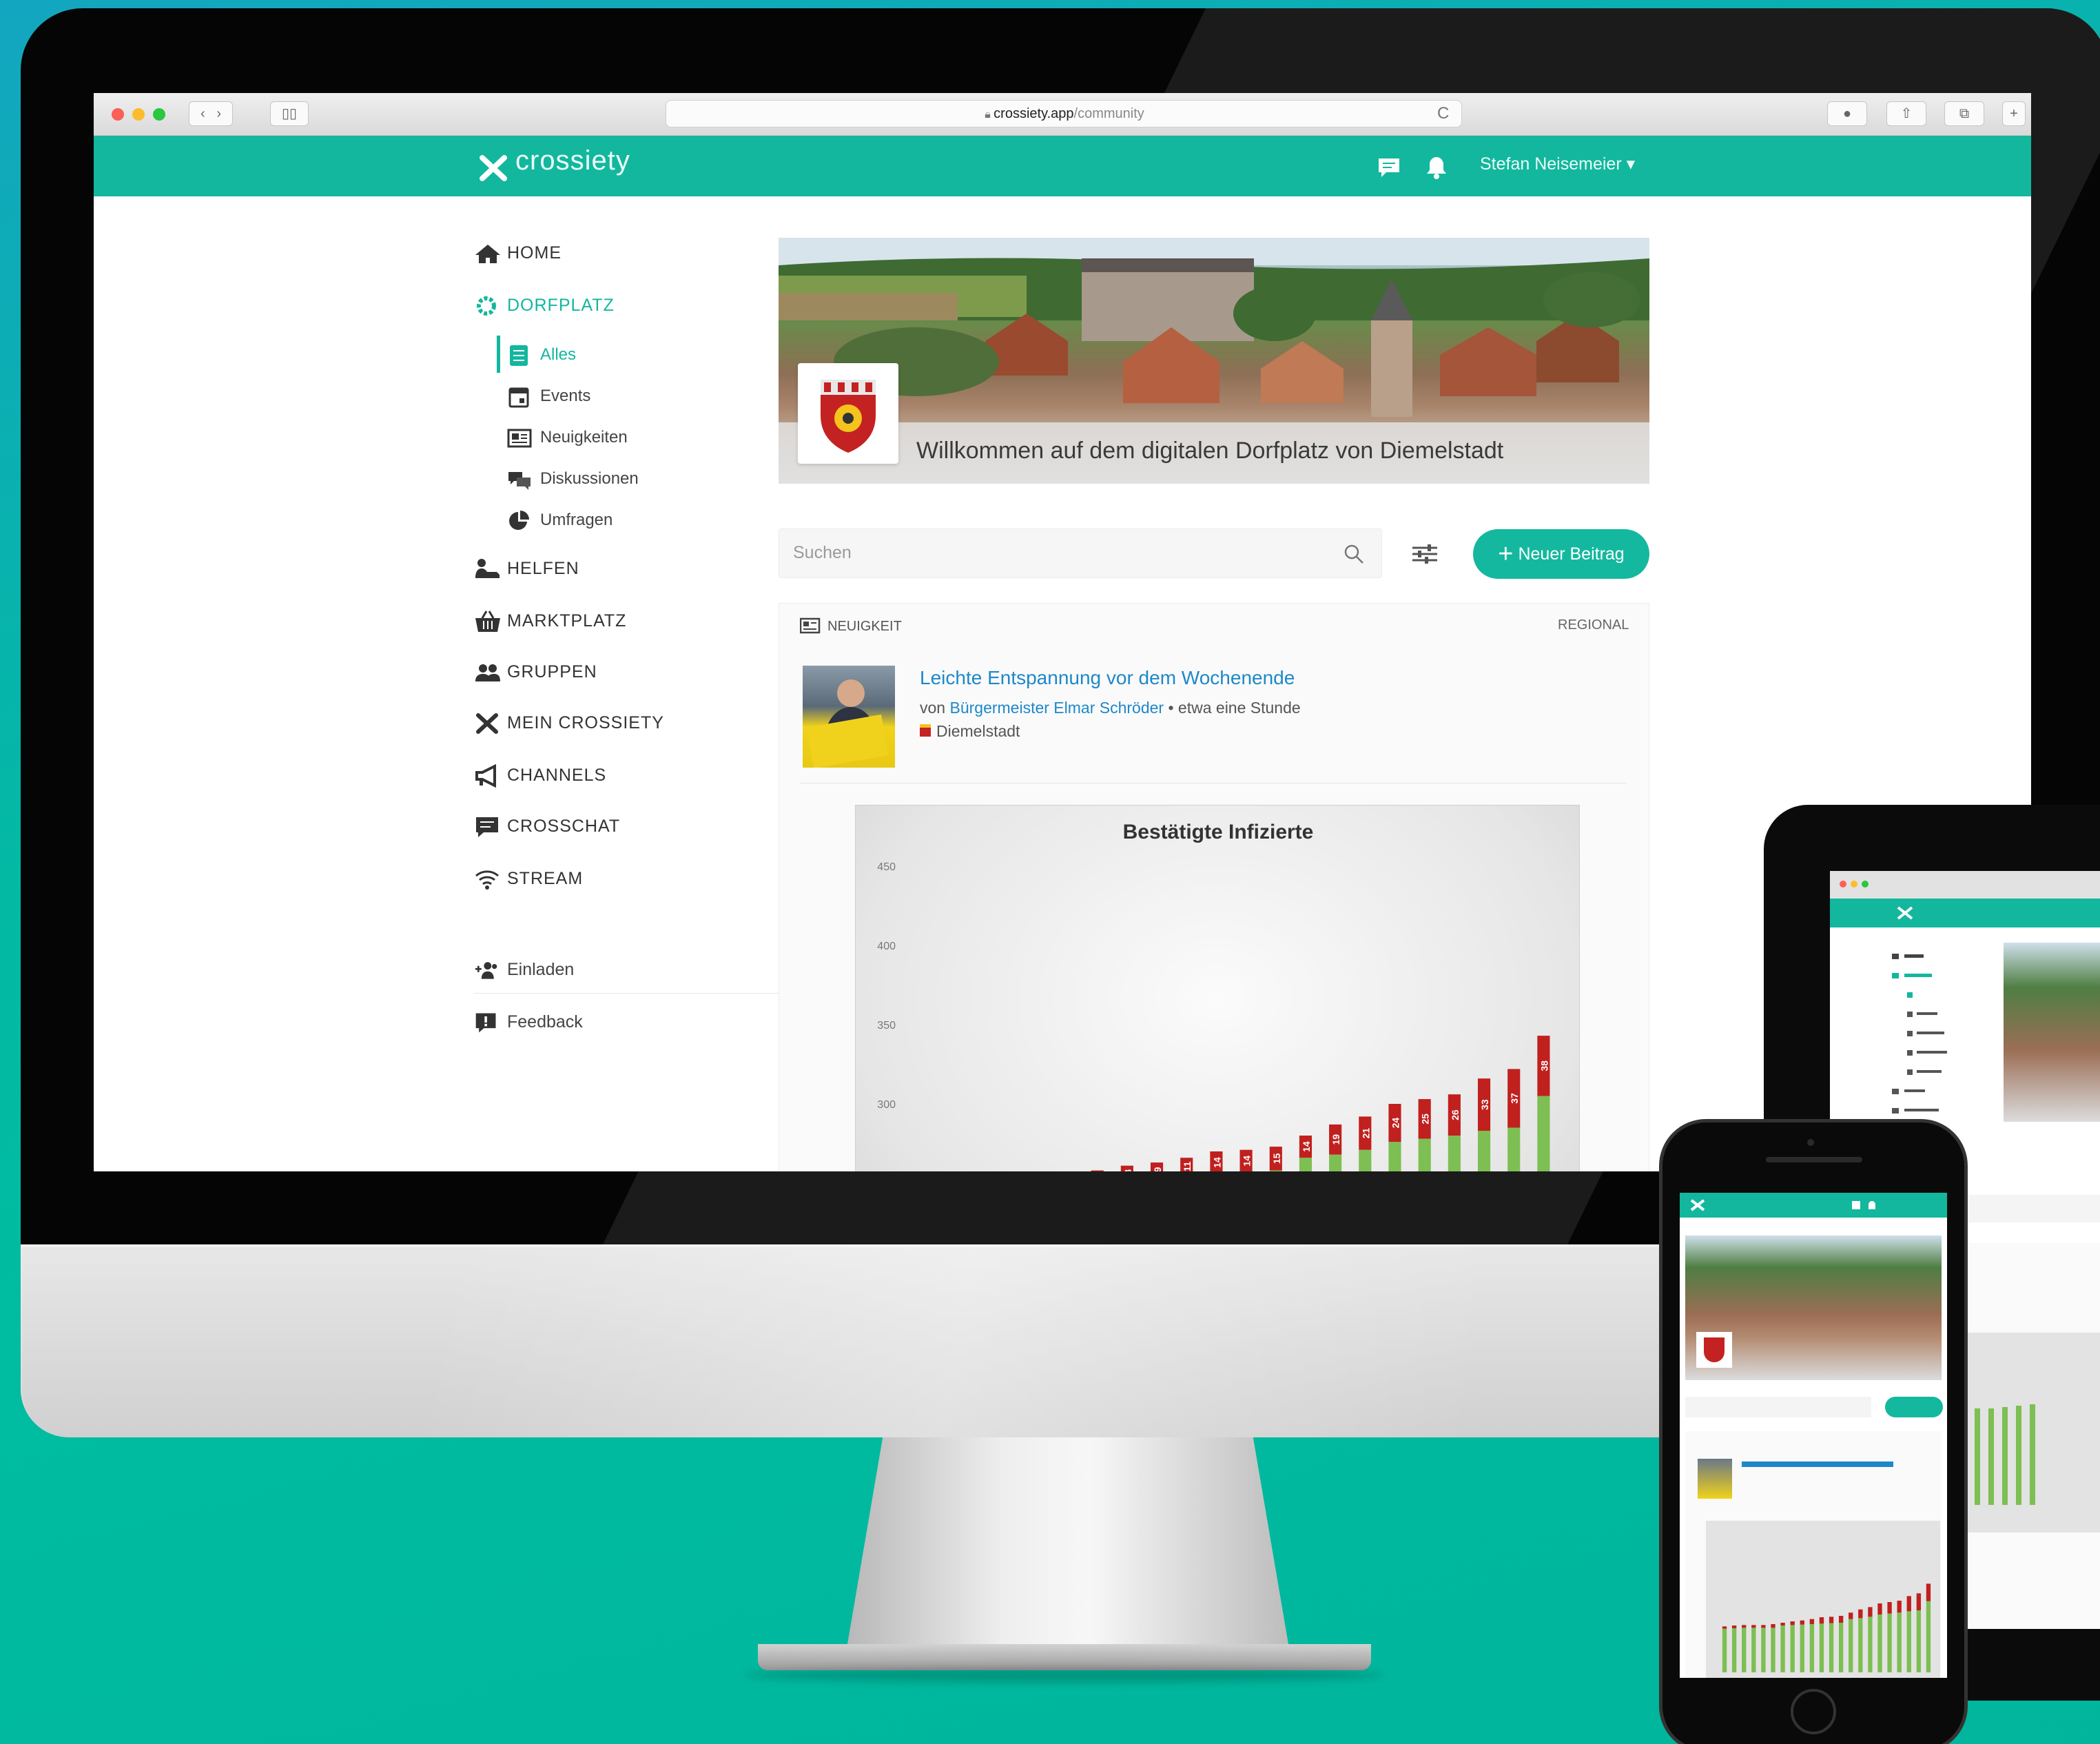 This screenshot has height=1744, width=2100. What do you see at coordinates (1056, 708) in the screenshot?
I see `post-author-link: Bürgermeister Elmar Schröder` at bounding box center [1056, 708].